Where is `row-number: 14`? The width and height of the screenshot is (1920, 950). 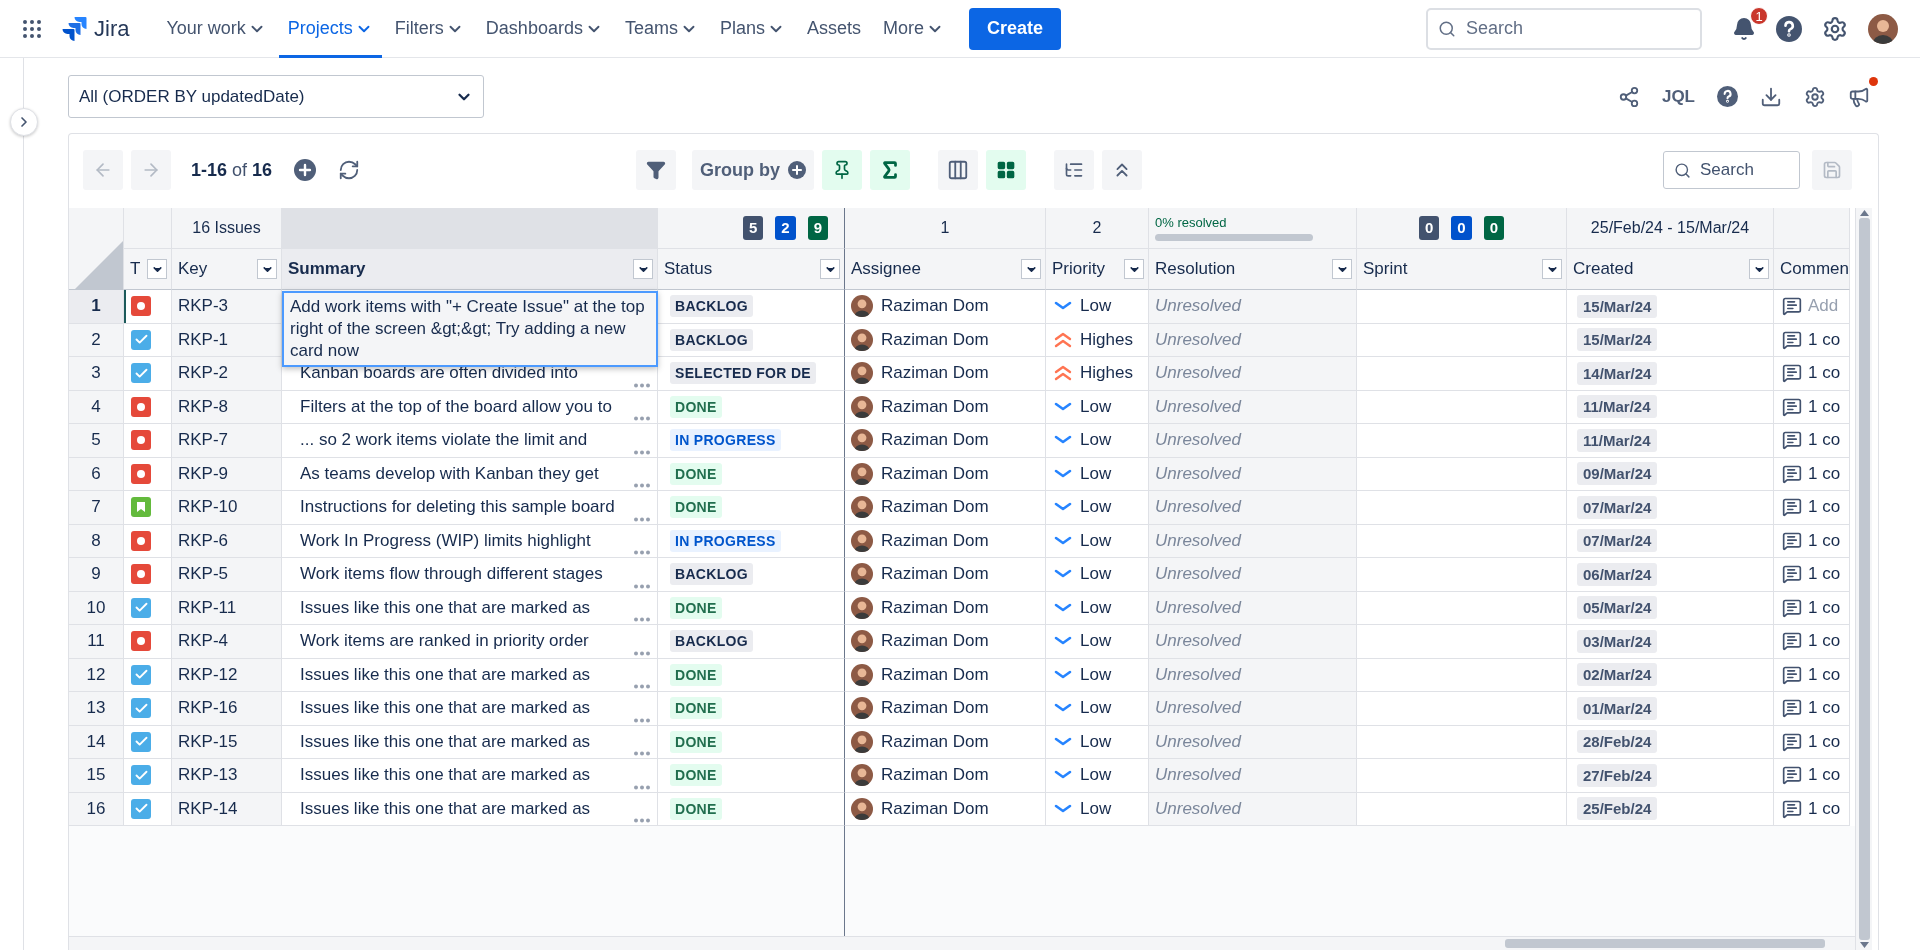
row-number: 14 is located at coordinates (96, 742).